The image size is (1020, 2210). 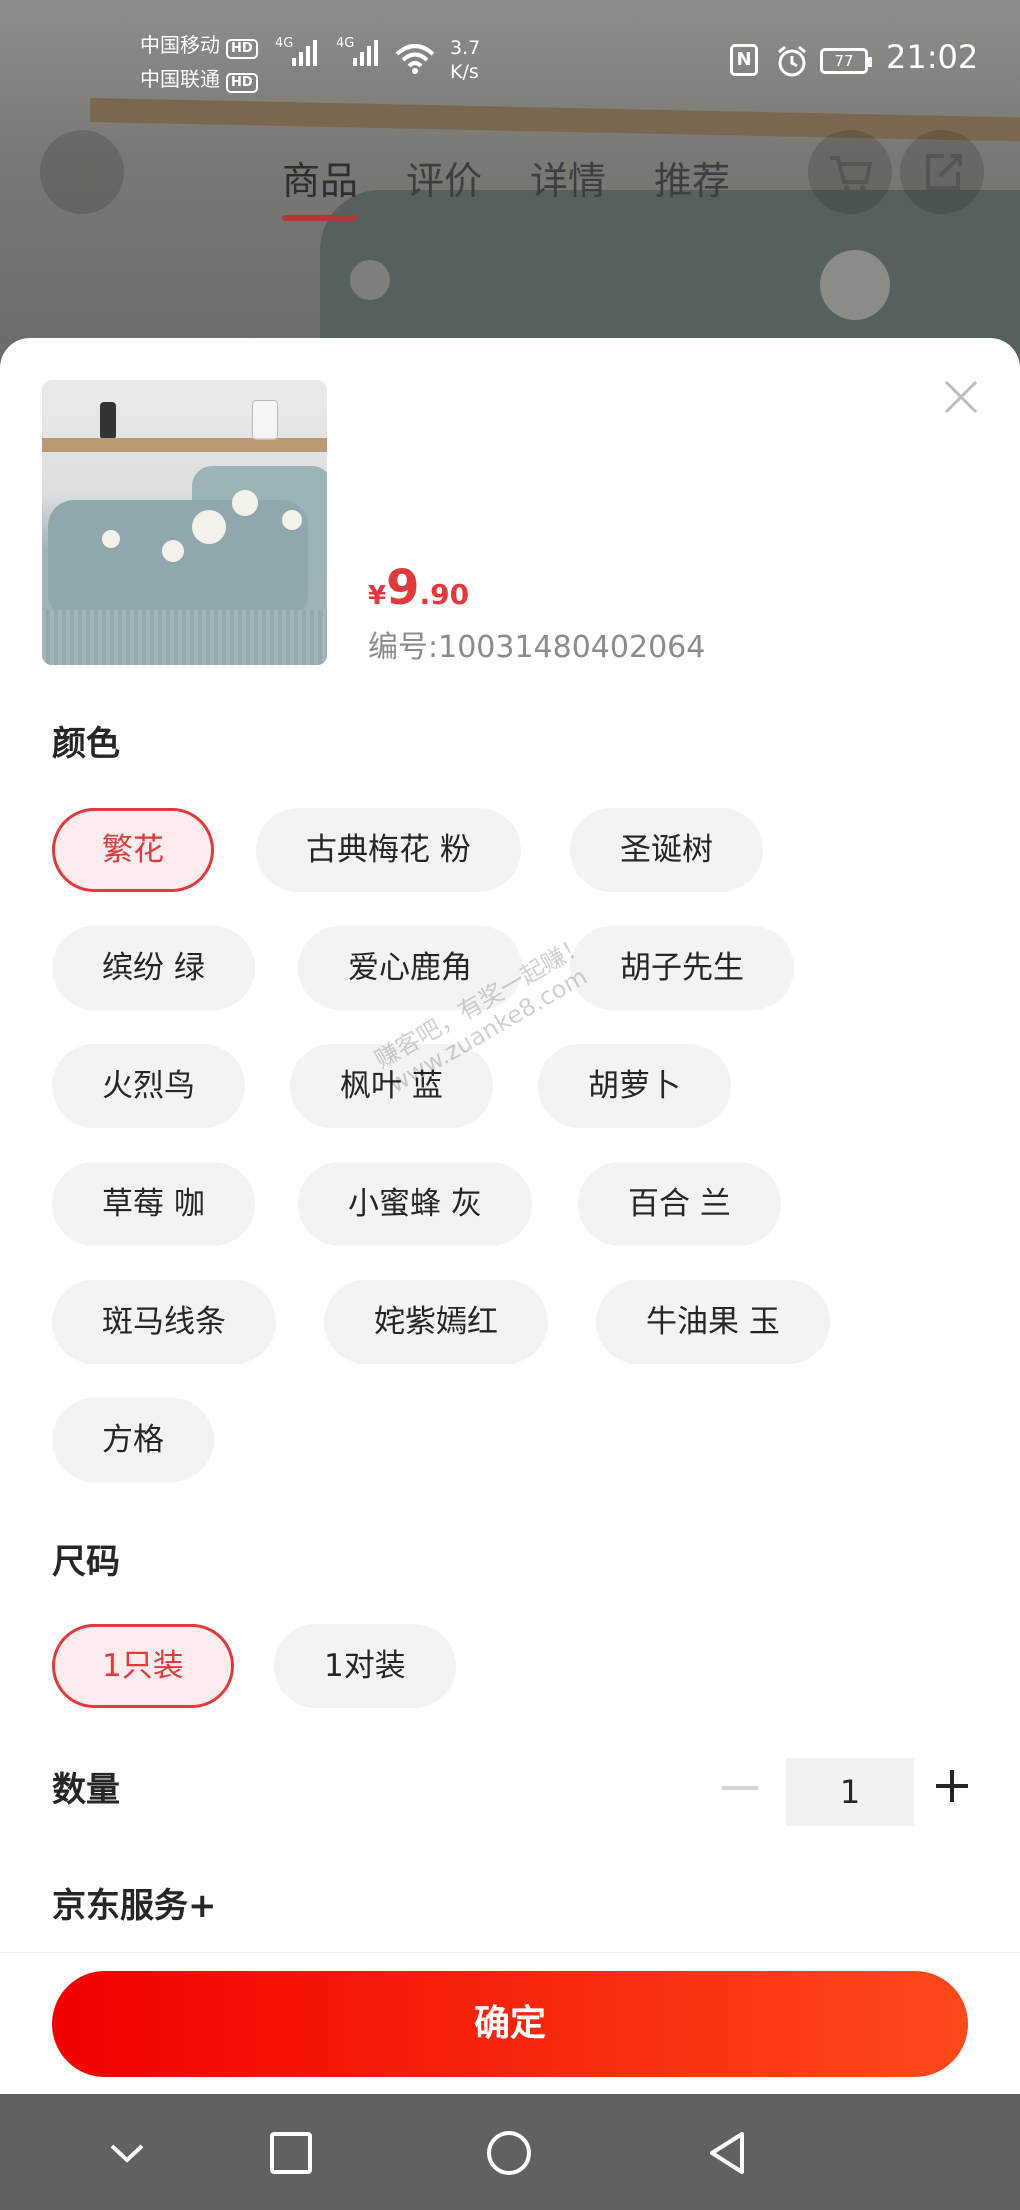 I want to click on back-triangle-icon, so click(x=727, y=2153).